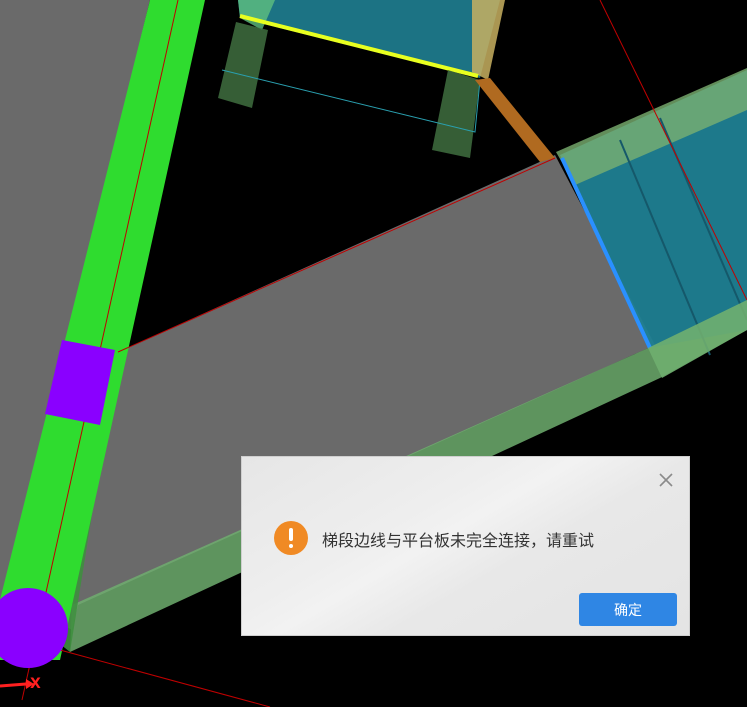 The image size is (747, 707). I want to click on exclamation-circle-icon, so click(291, 538).